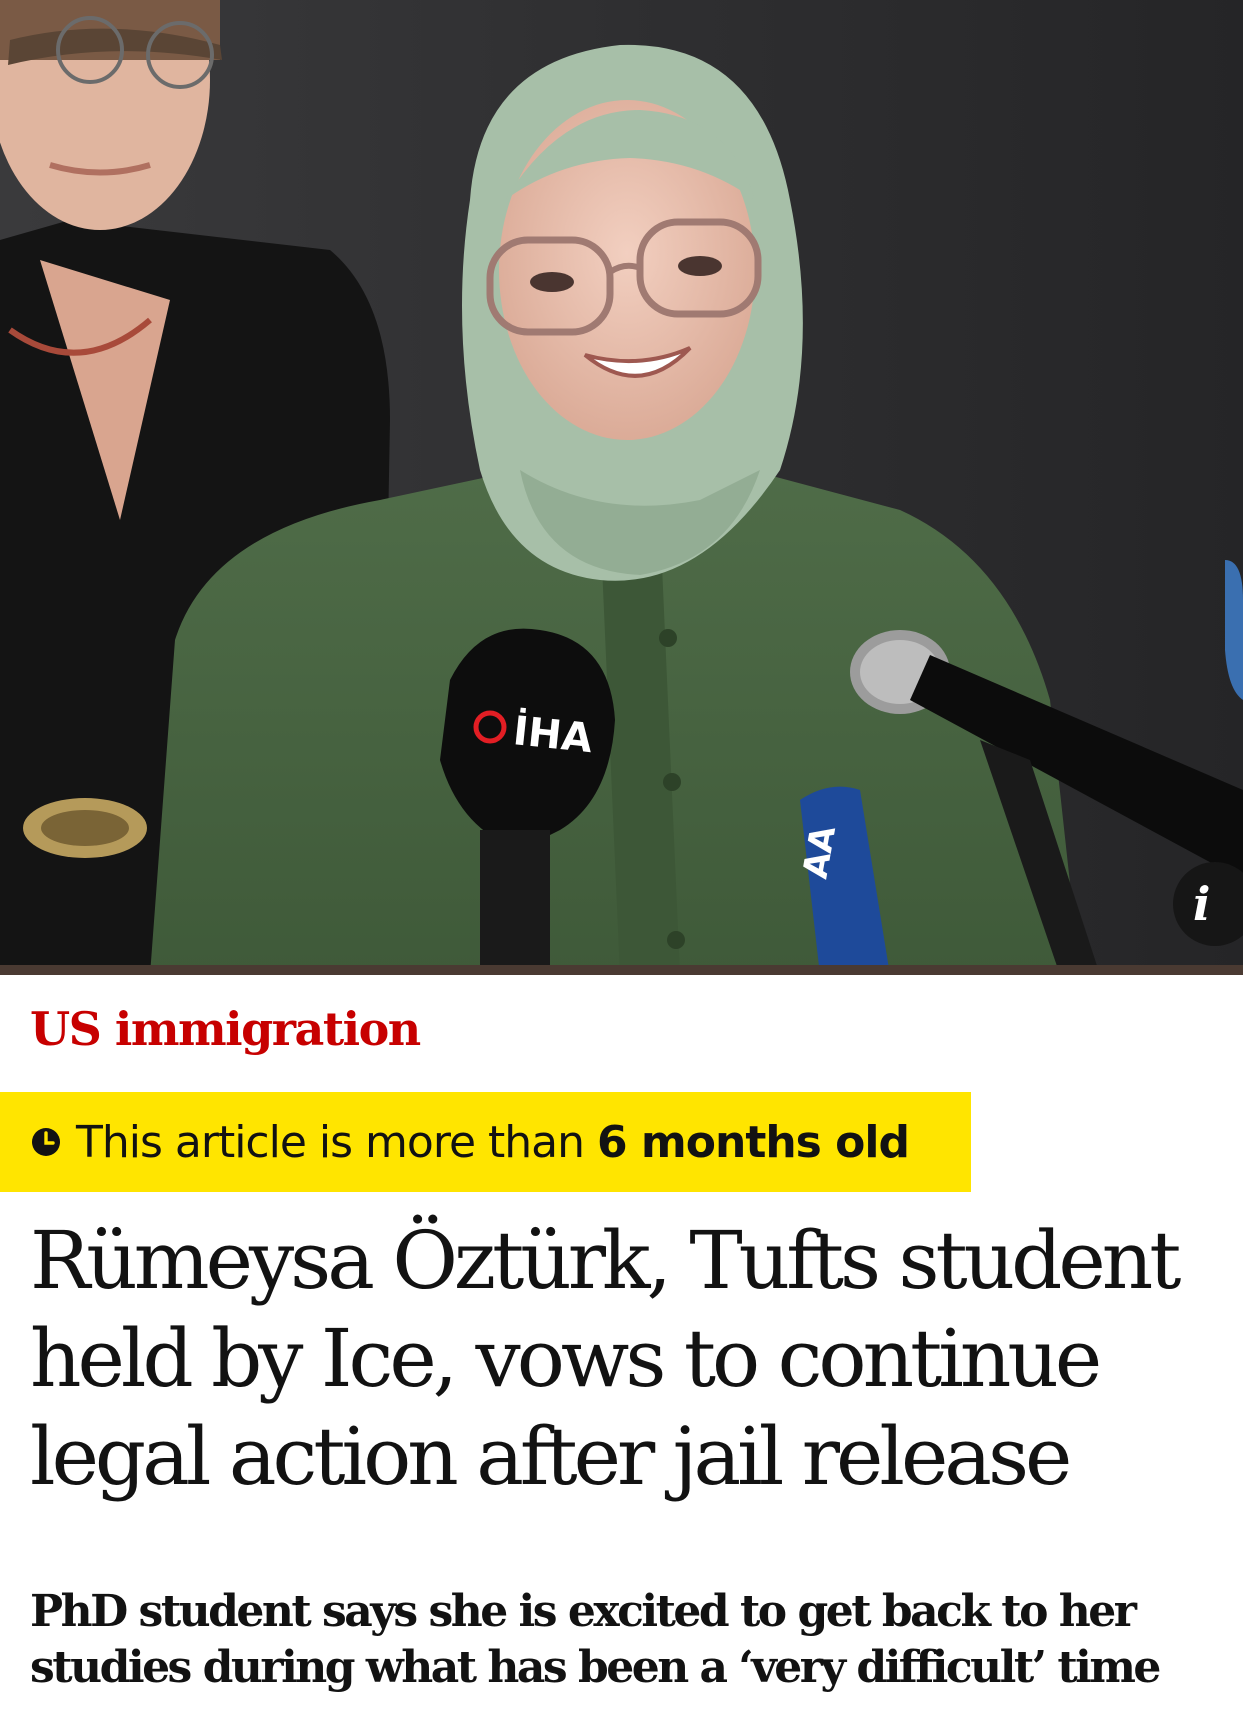  Describe the element at coordinates (553, 734) in the screenshot. I see `mic-logo-iha: İHA` at that location.